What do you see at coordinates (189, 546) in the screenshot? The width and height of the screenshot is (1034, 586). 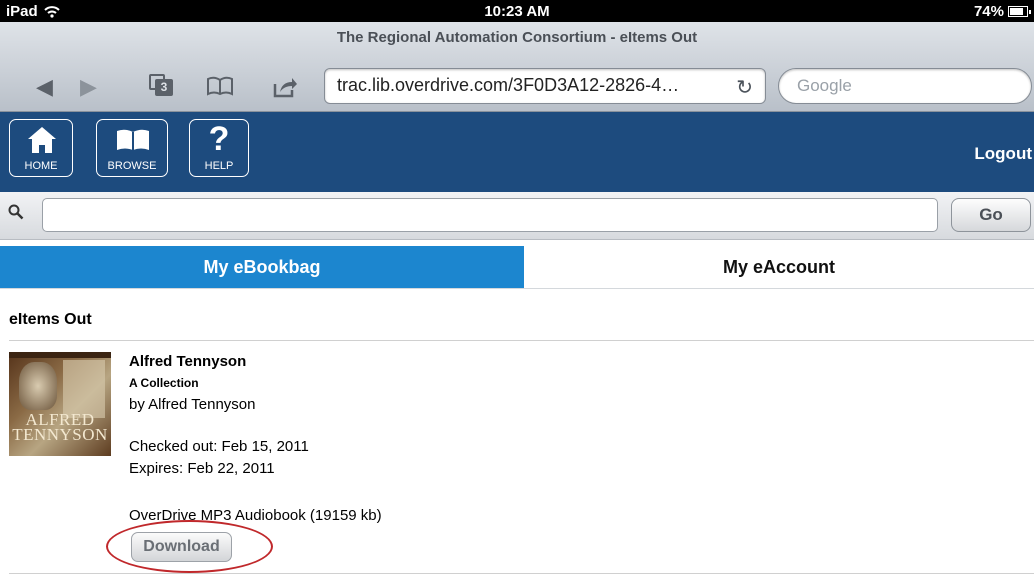 I see `highlight-annotation` at bounding box center [189, 546].